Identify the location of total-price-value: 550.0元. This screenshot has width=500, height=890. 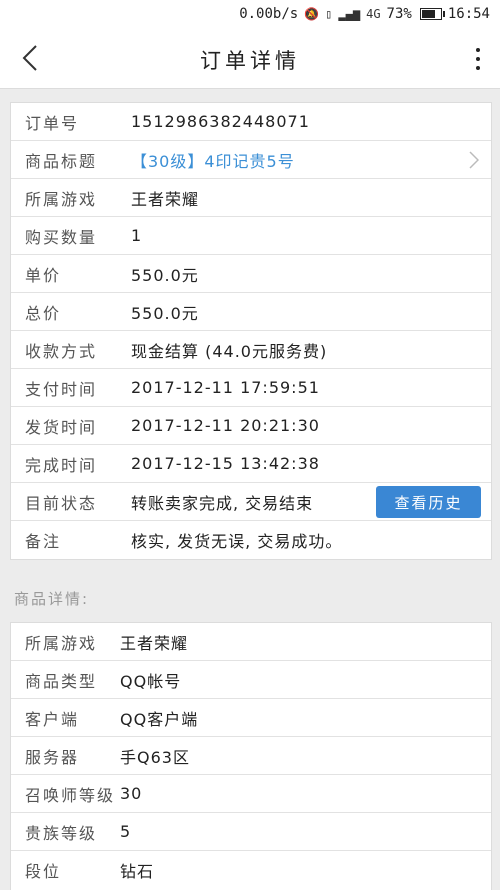
(165, 313).